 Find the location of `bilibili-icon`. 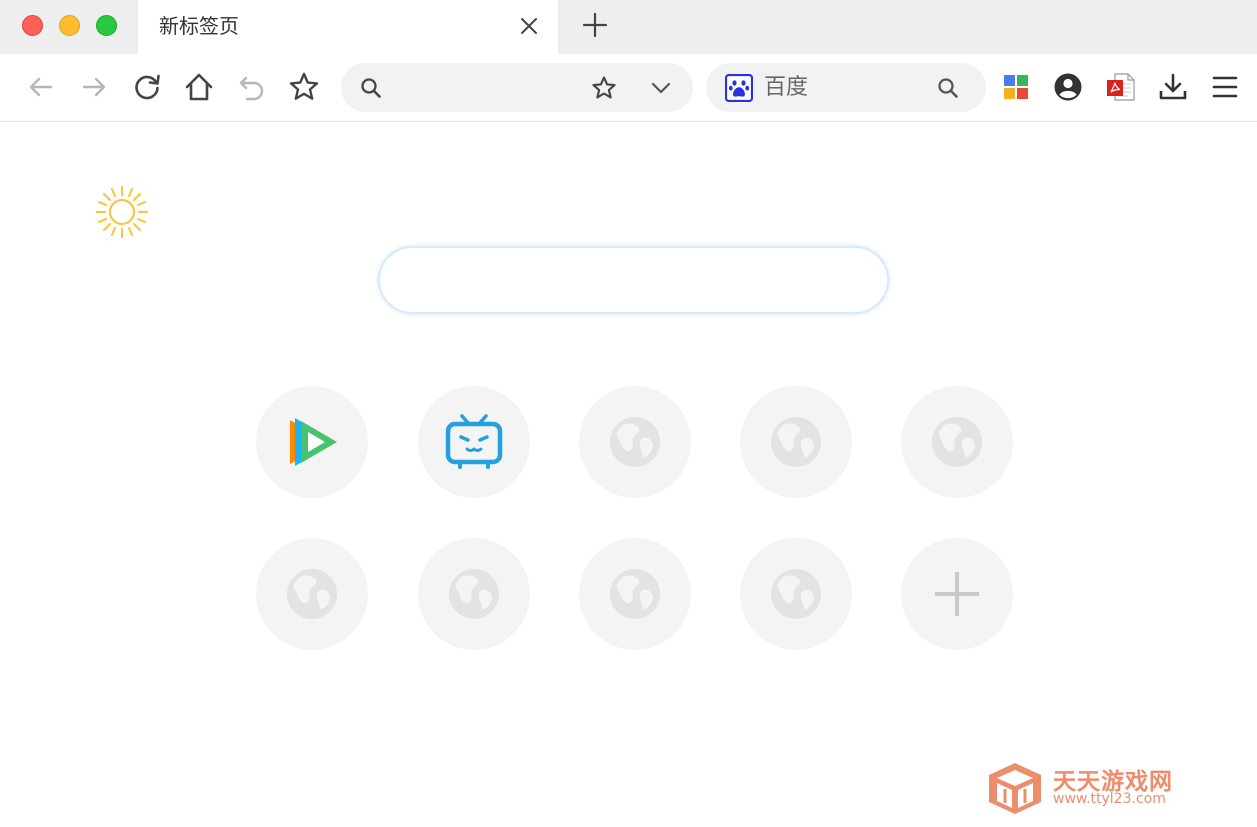

bilibili-icon is located at coordinates (474, 441).